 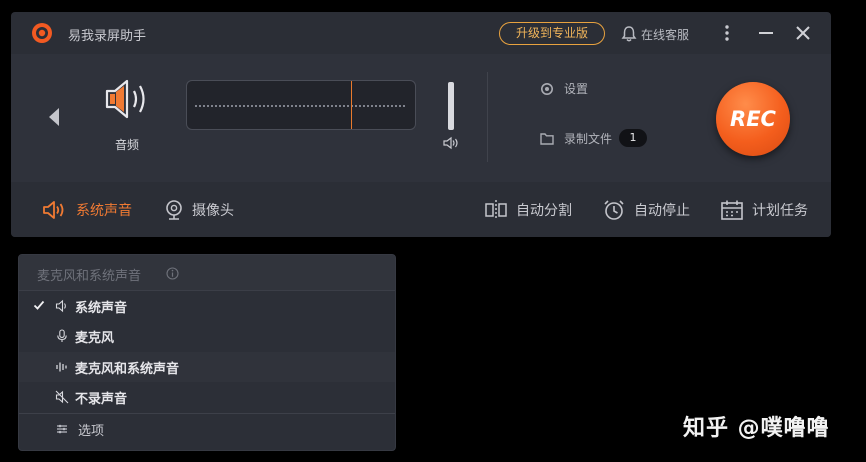 I want to click on online-support-button: 在线客服, so click(x=655, y=34).